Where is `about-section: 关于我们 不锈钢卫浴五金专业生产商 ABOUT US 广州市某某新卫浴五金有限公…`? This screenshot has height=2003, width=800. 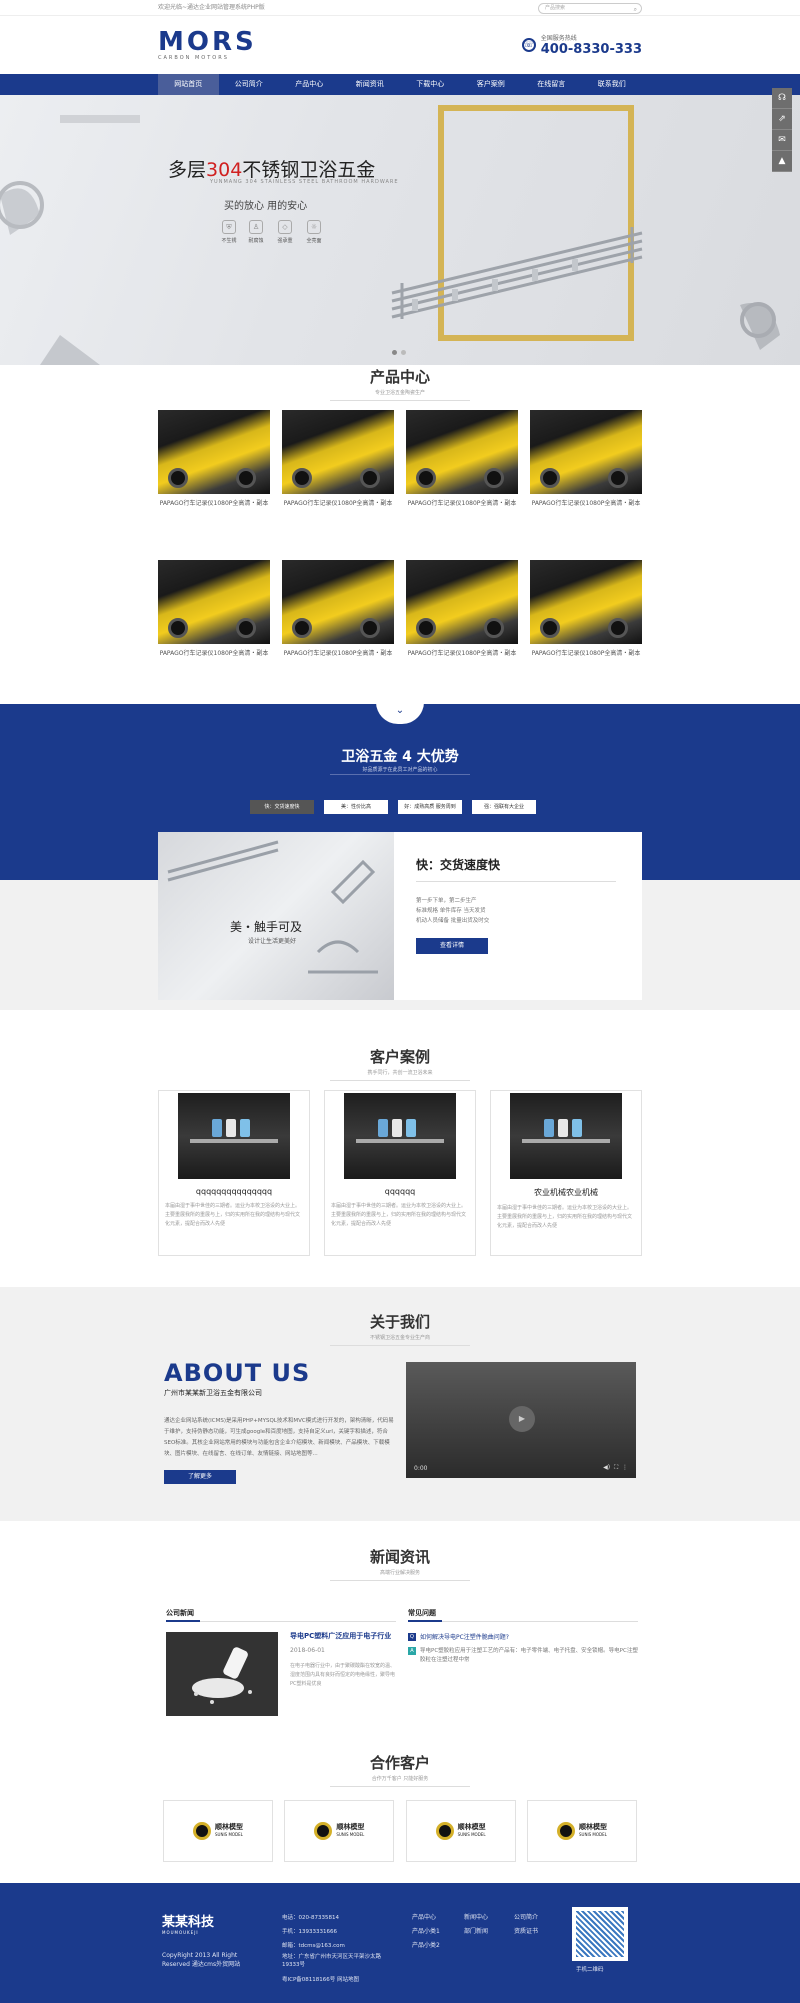
about-section: 关于我们 不锈钢卫浴五金专业生产商 ABOUT US 广州市某某新卫浴五金有限公… is located at coordinates (400, 1404).